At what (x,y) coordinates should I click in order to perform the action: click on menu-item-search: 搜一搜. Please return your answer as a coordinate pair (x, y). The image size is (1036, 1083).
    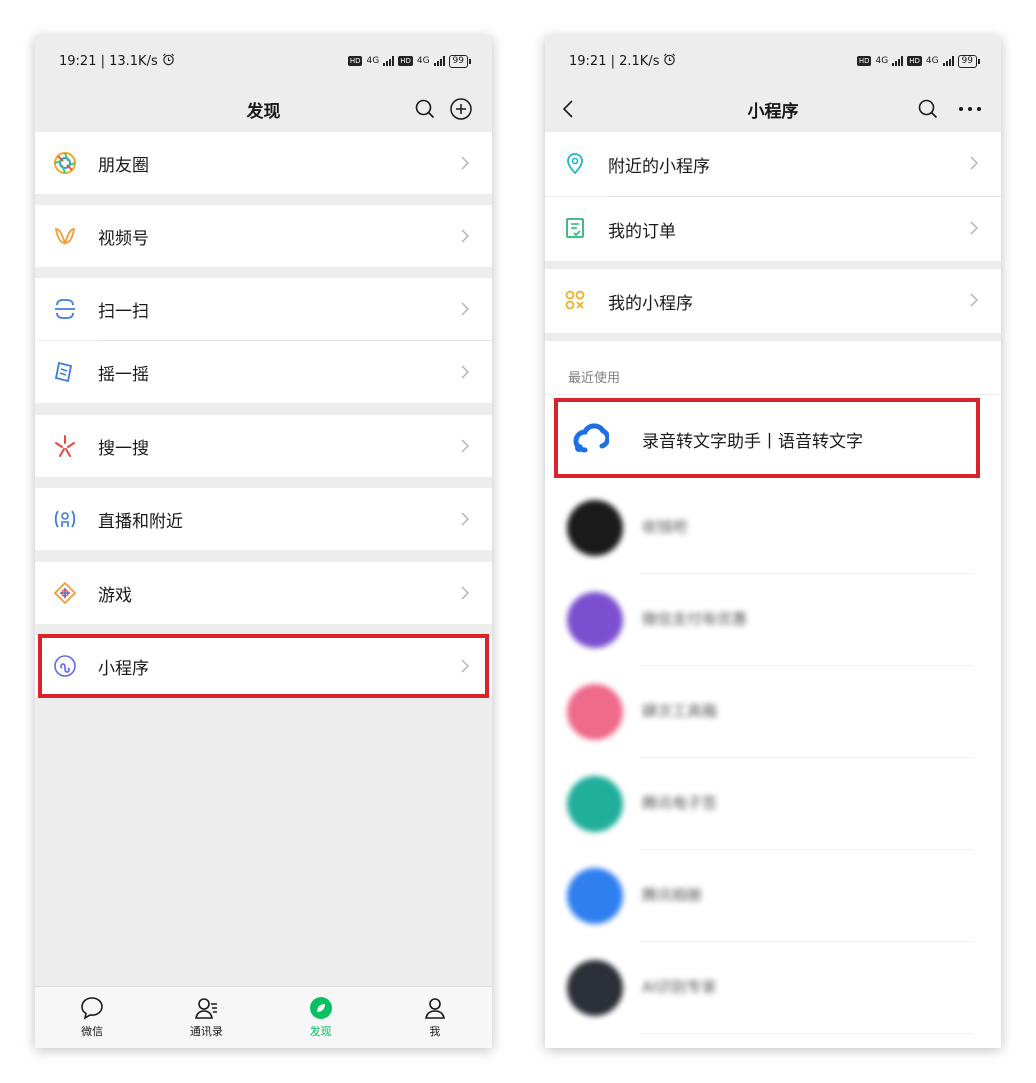
    Looking at the image, I should click on (263, 446).